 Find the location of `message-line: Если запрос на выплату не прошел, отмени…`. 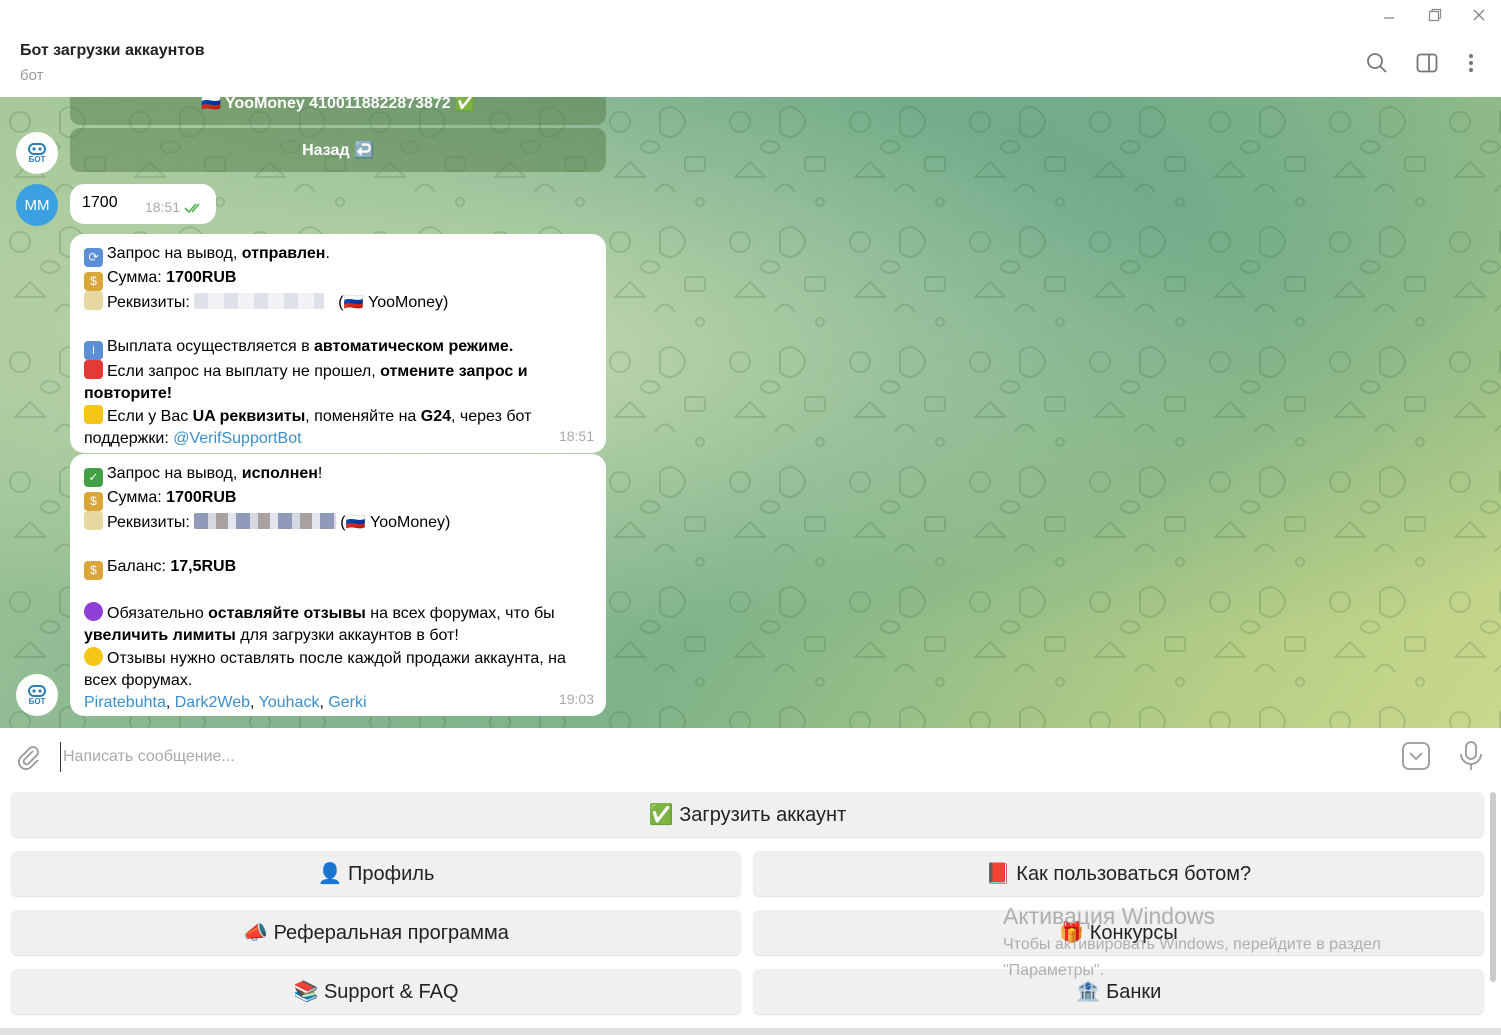

message-line: Если запрос на выплату не прошел, отмени… is located at coordinates (338, 382).